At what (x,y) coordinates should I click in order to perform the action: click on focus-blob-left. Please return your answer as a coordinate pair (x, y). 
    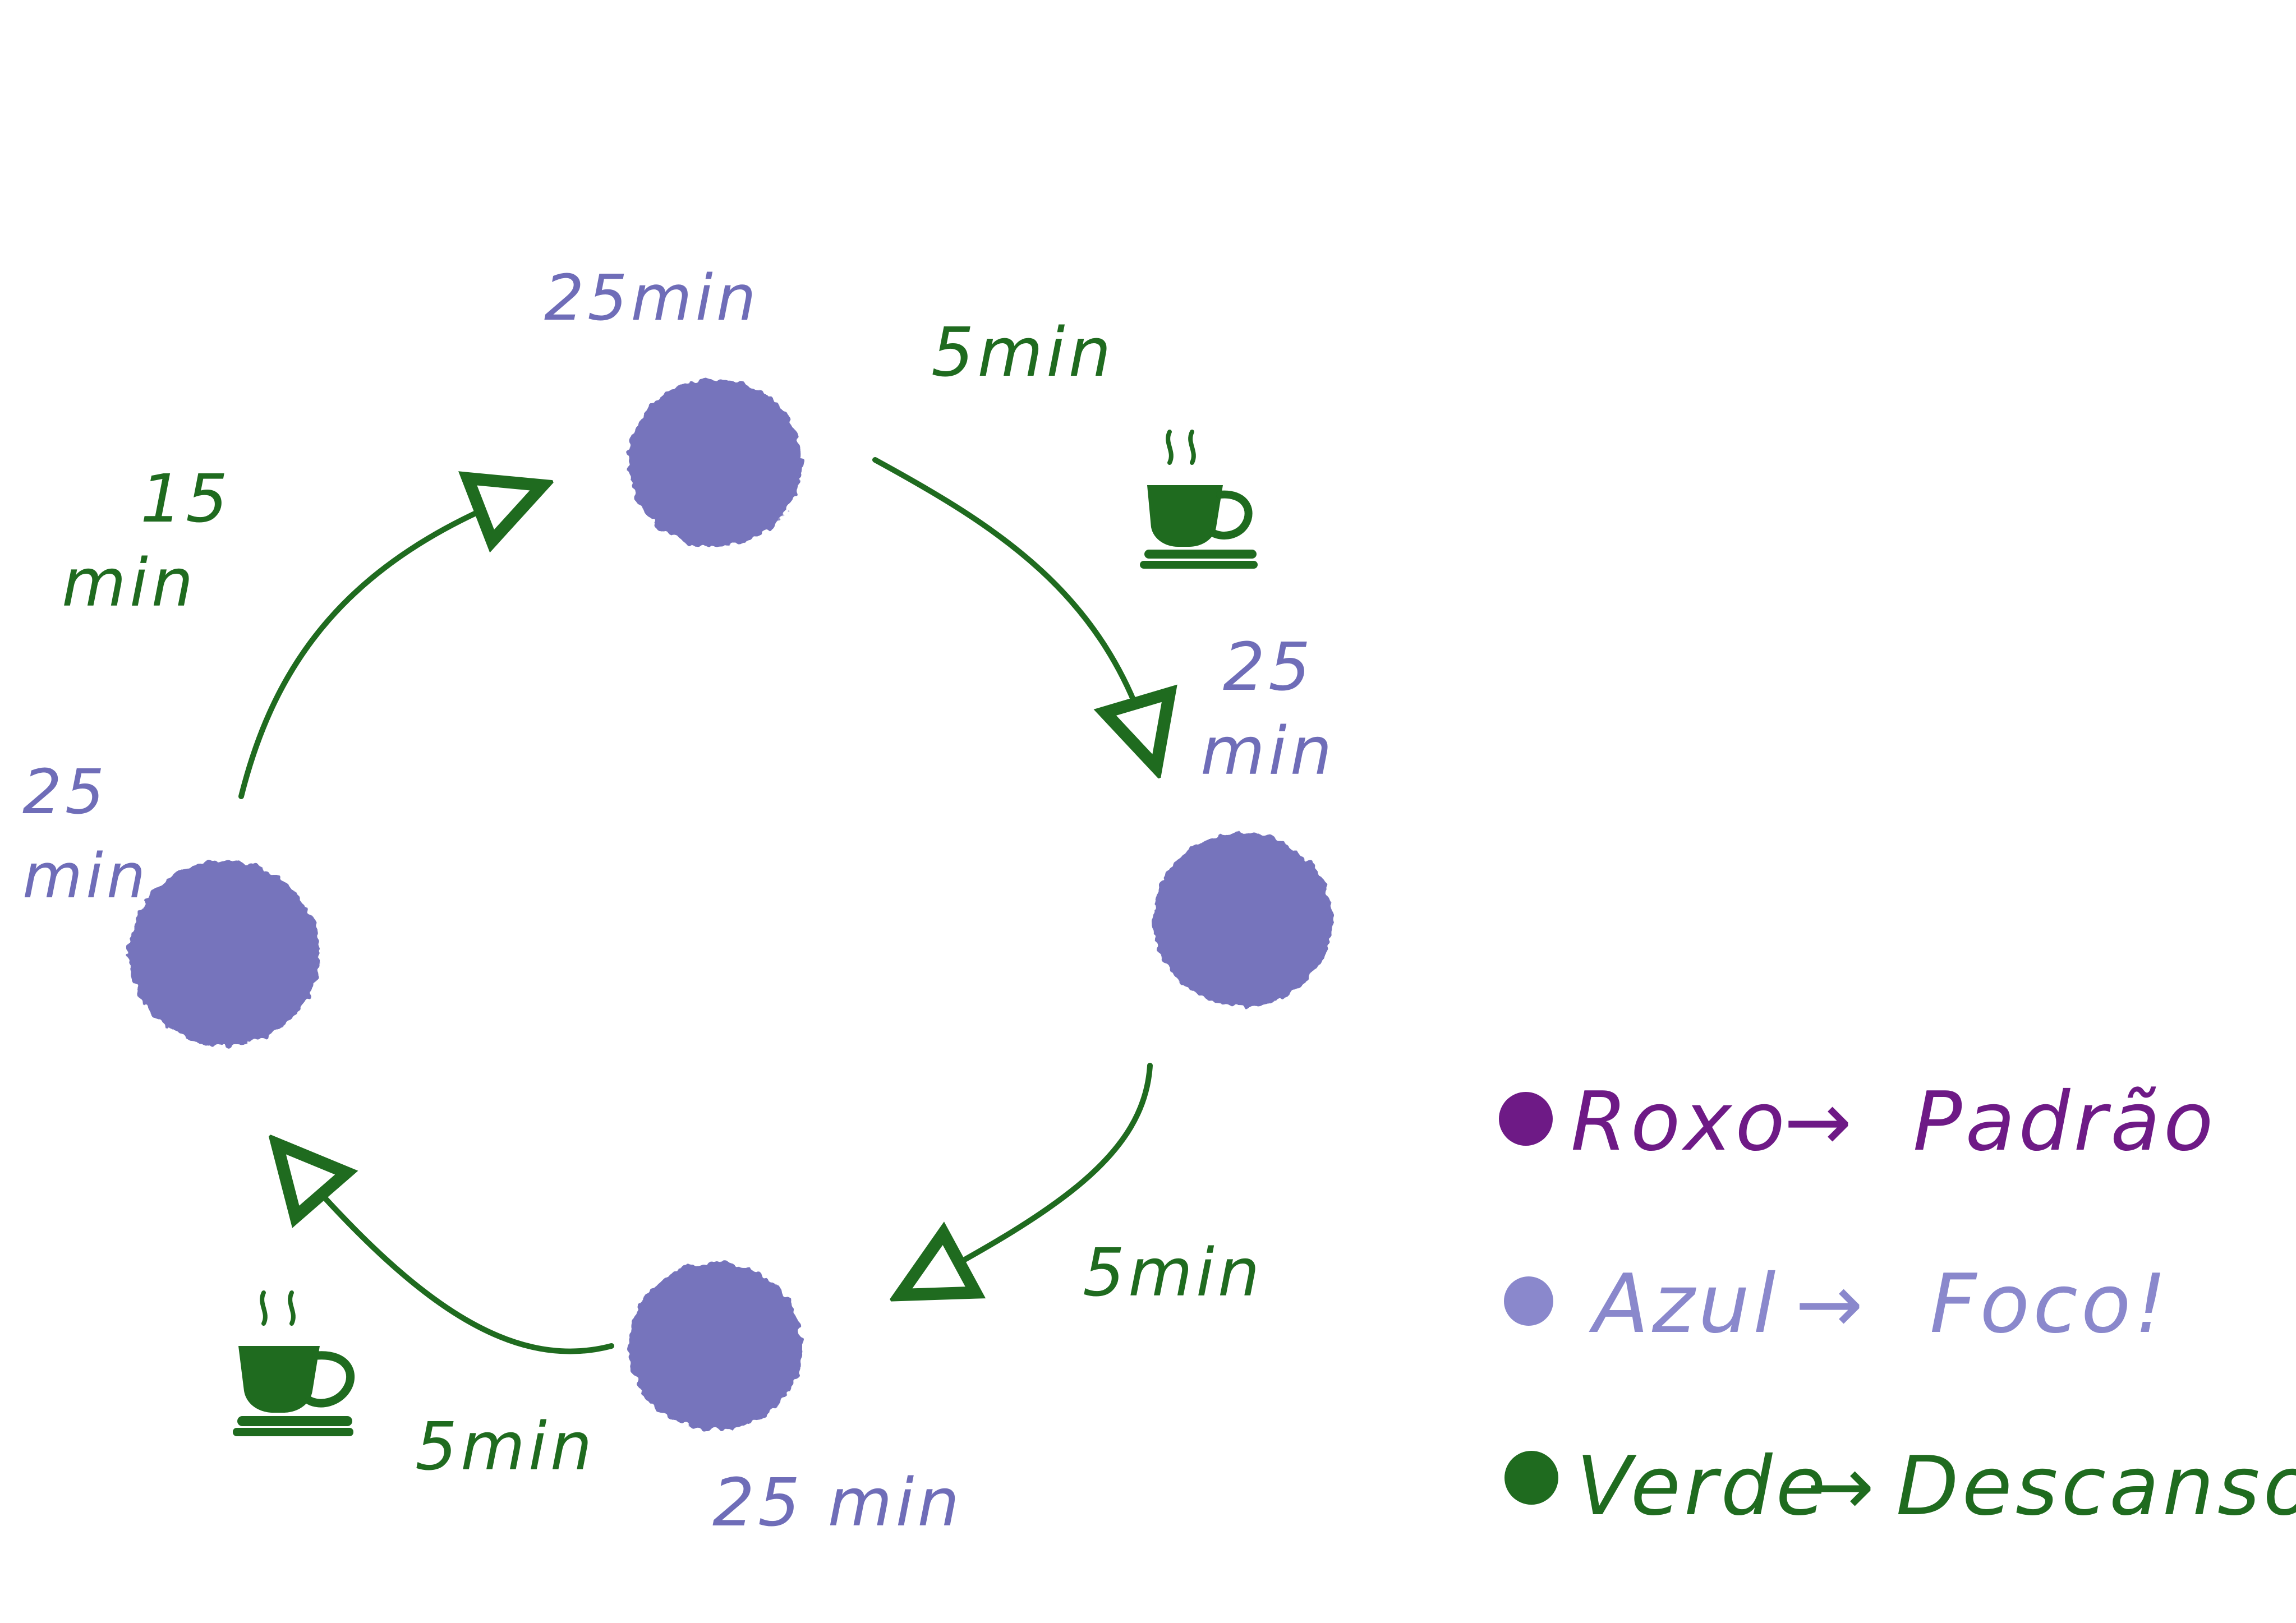
    Looking at the image, I should click on (224, 953).